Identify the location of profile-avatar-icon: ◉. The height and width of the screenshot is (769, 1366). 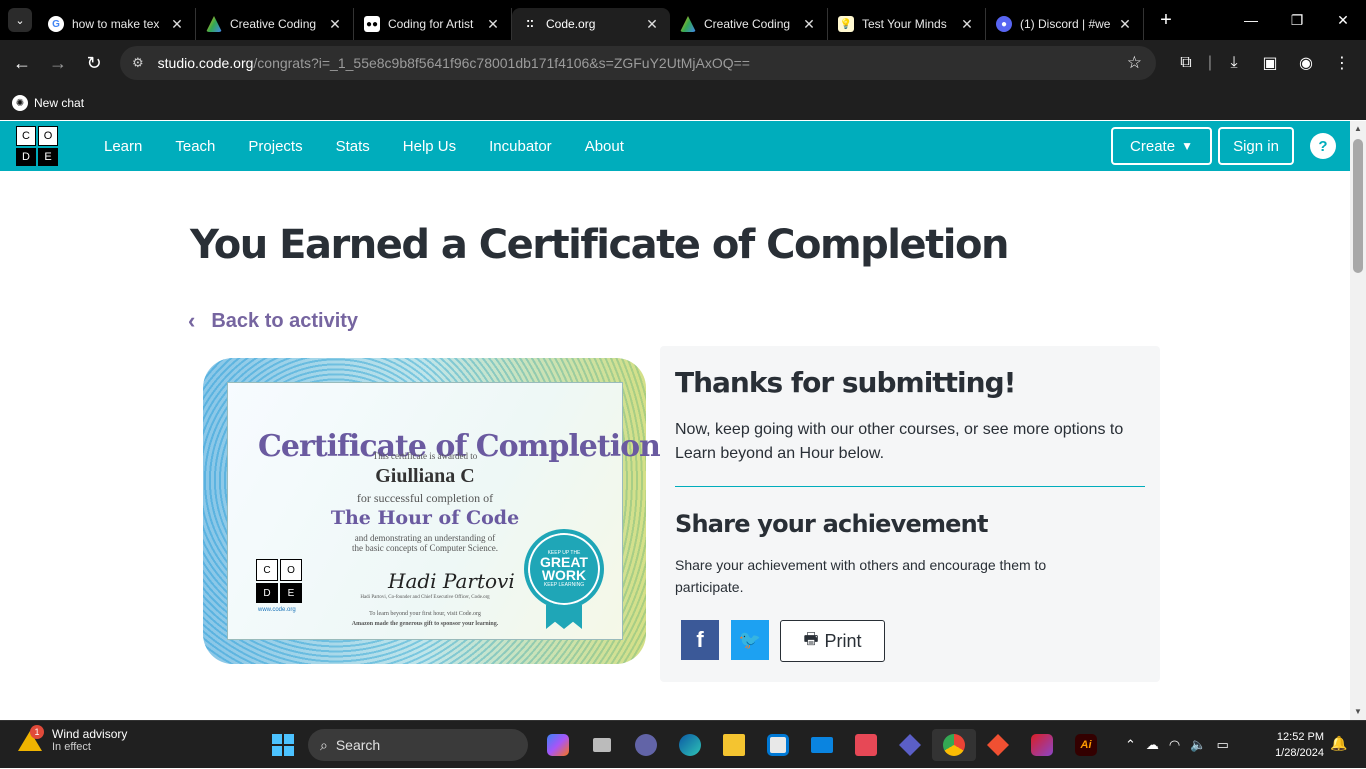
(1306, 63).